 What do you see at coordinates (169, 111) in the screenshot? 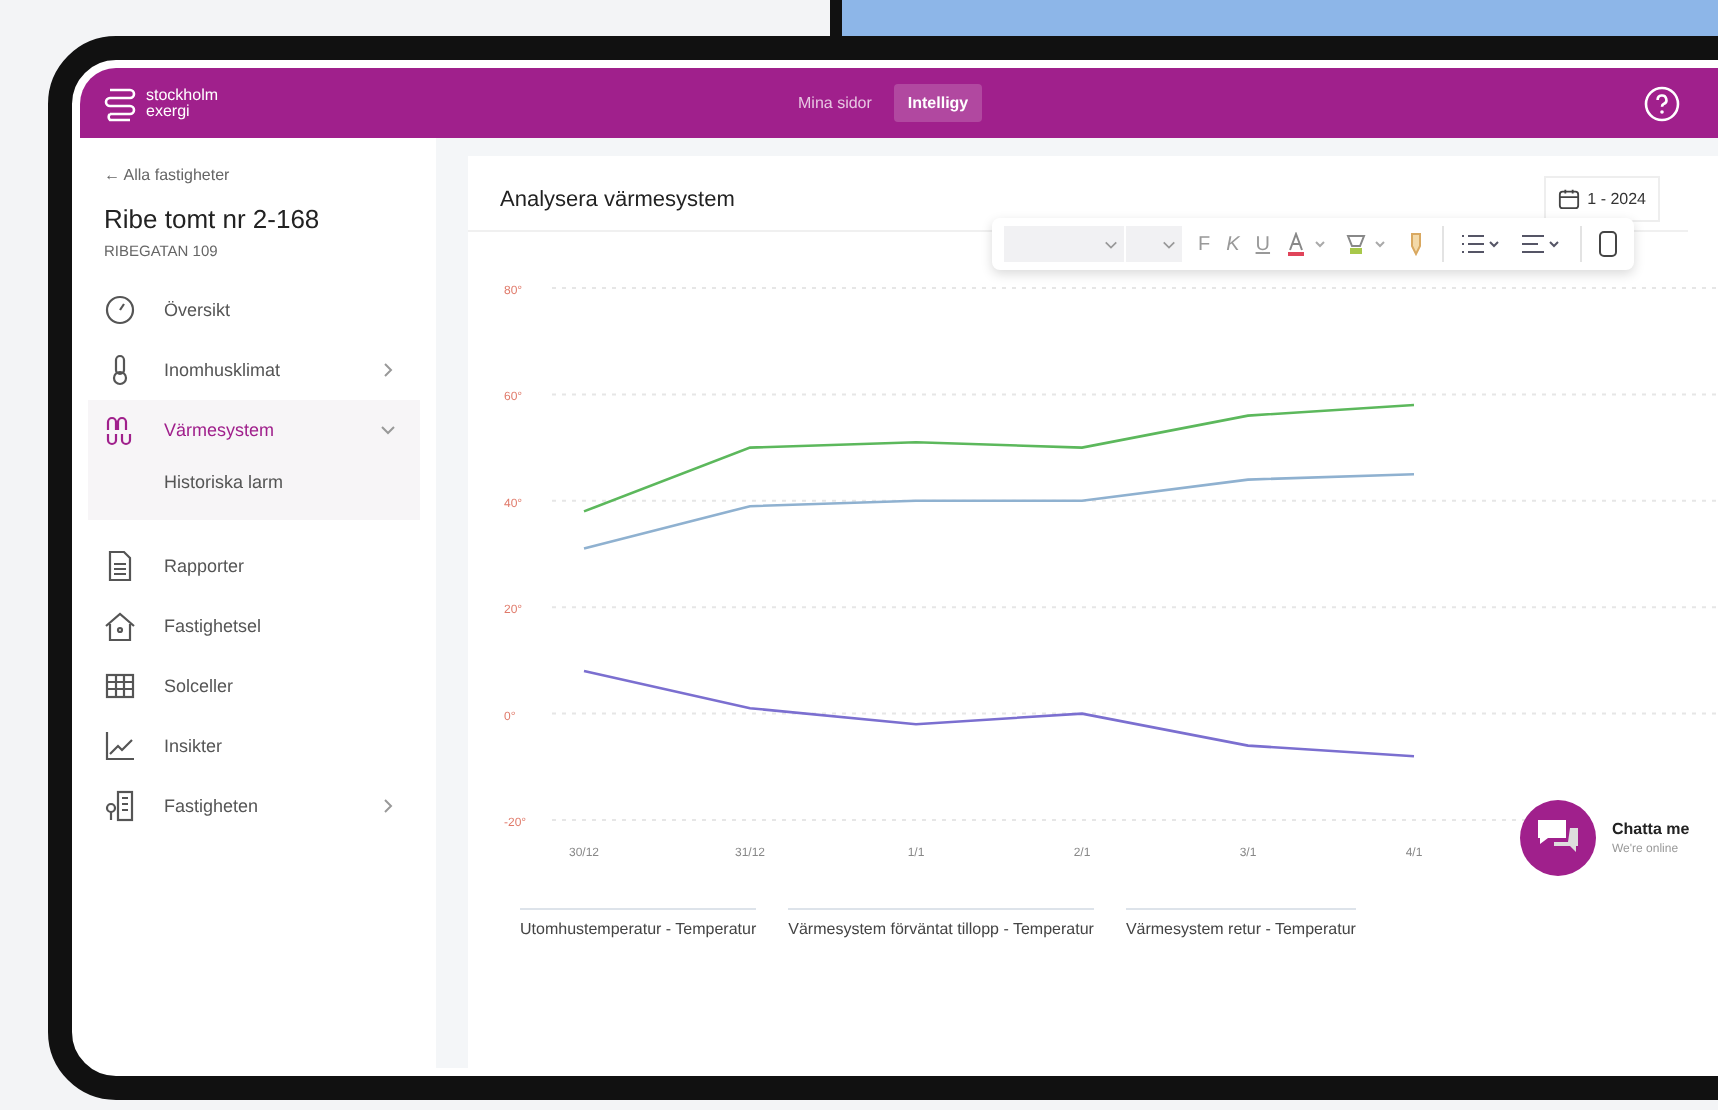
I see `logo-text: exergi` at bounding box center [169, 111].